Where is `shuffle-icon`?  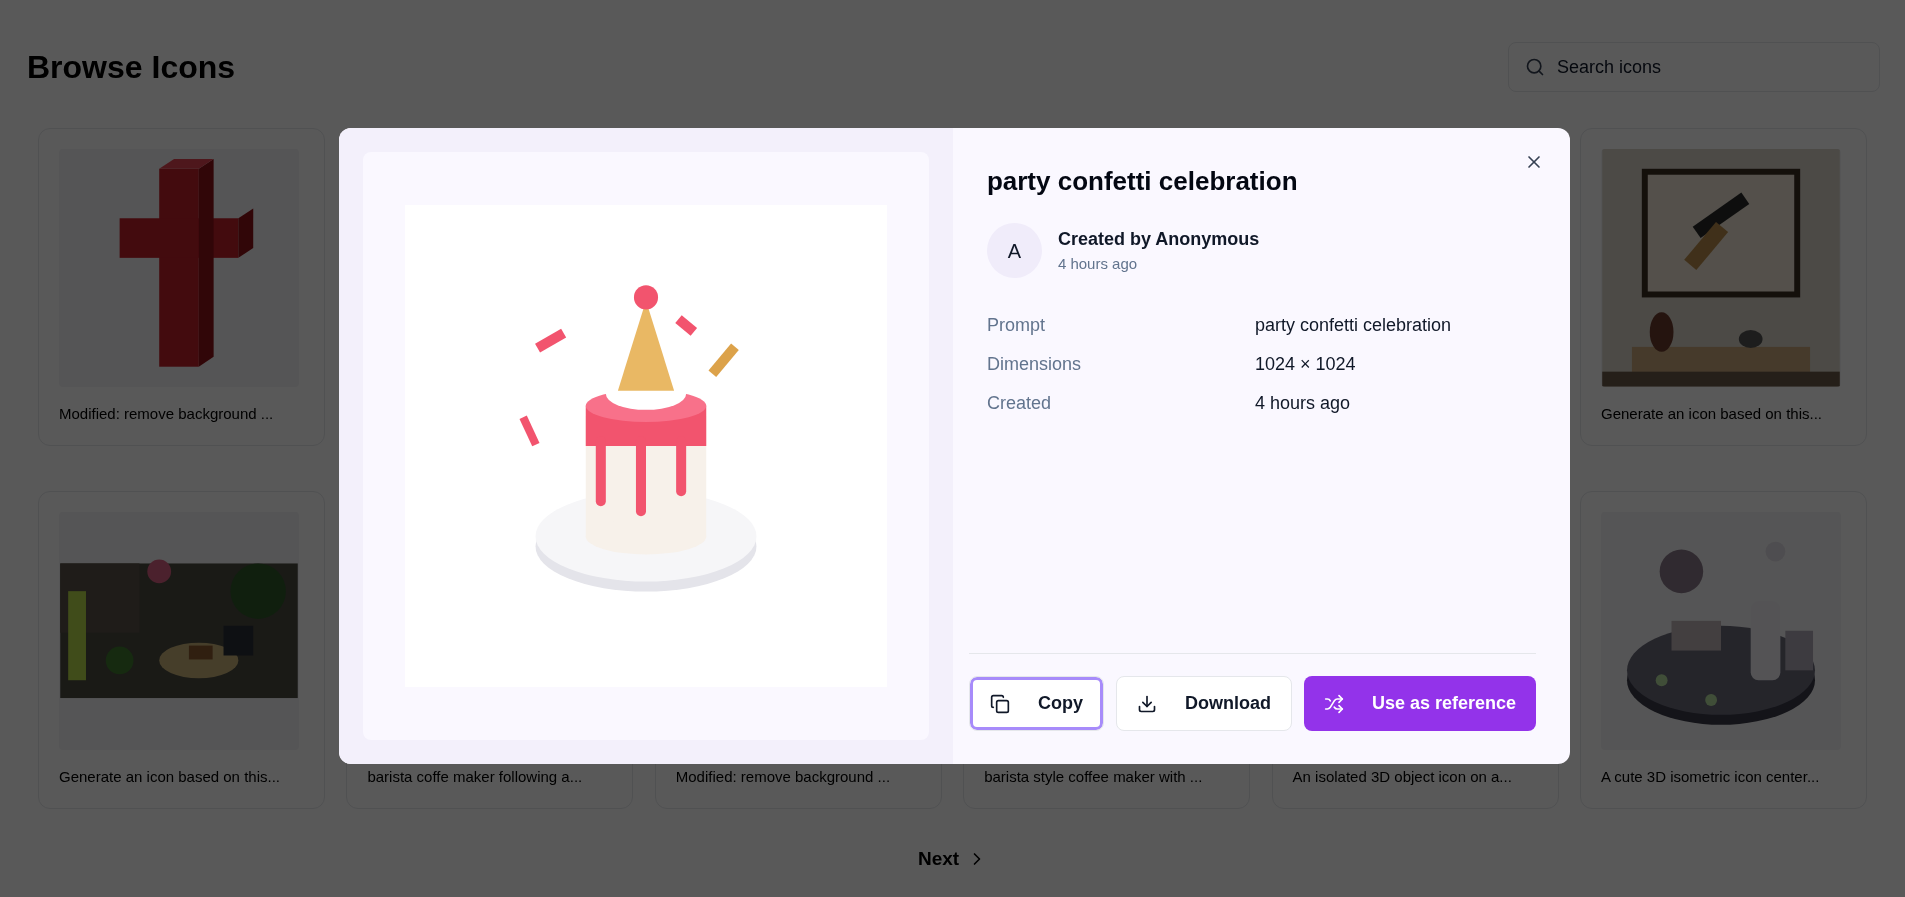 shuffle-icon is located at coordinates (1333, 703).